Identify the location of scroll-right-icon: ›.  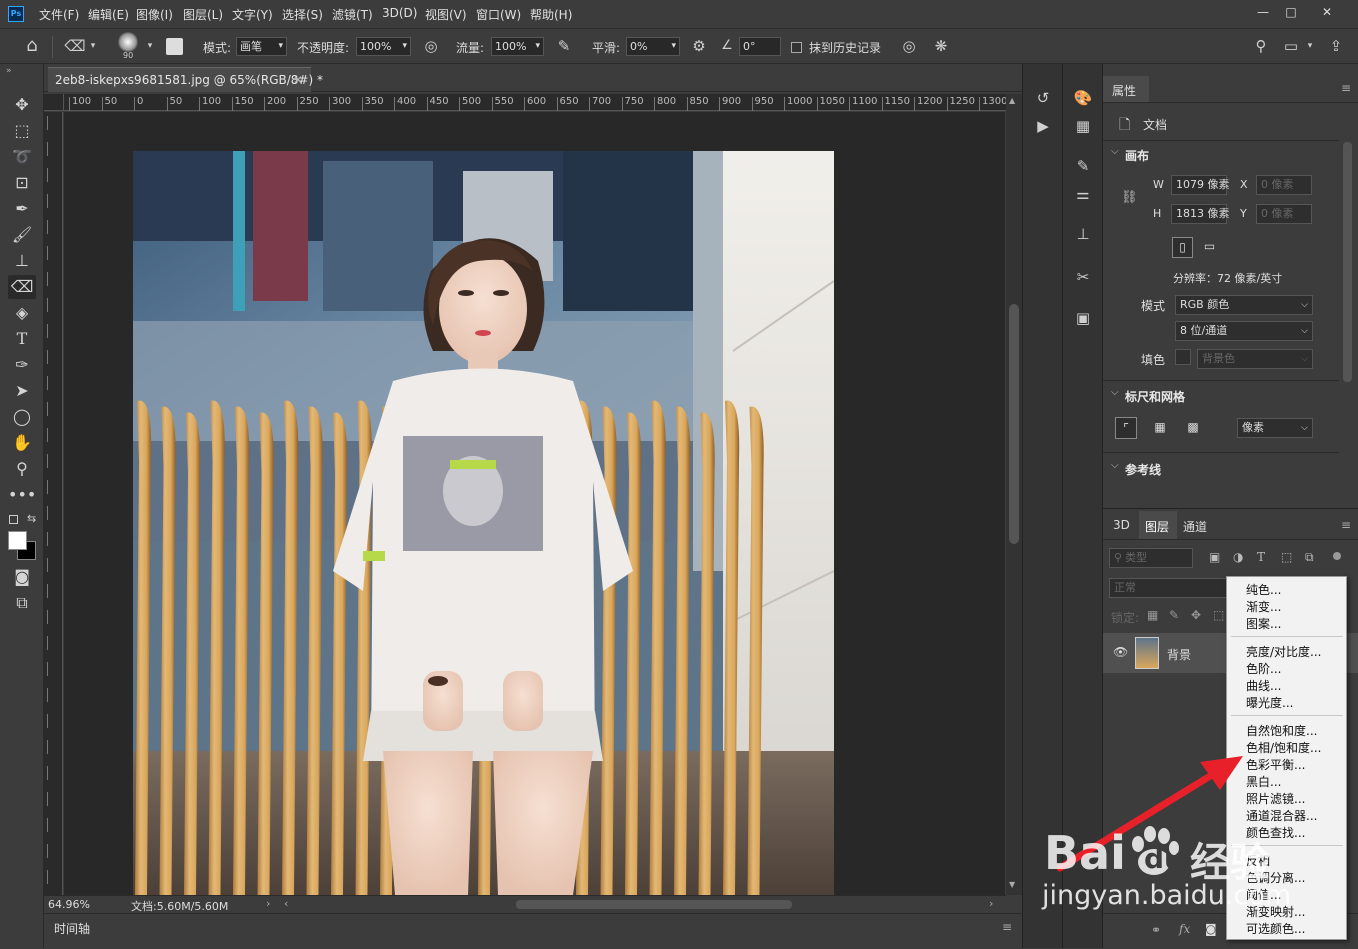
(991, 903).